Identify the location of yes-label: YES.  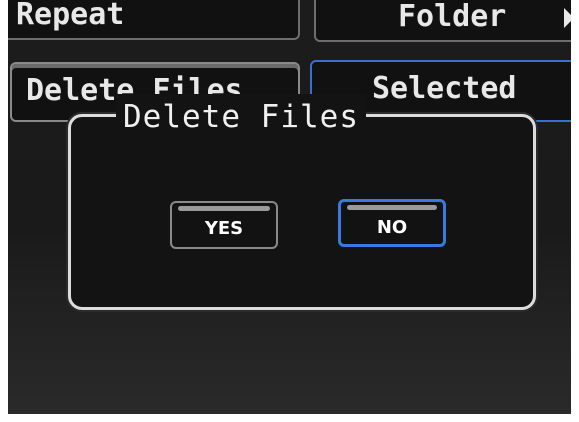
(224, 228).